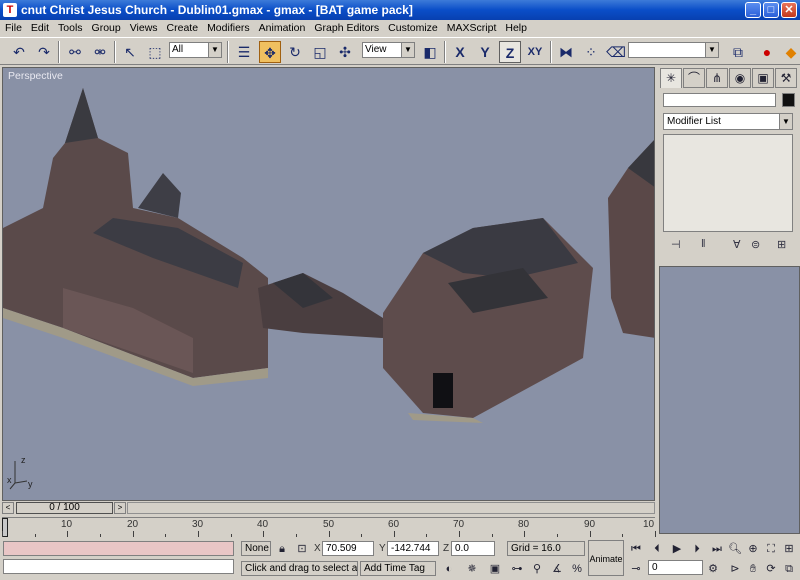 Image resolution: width=800 pixels, height=580 pixels. What do you see at coordinates (228, 28) in the screenshot?
I see `menu-modifiers: Modifiers` at bounding box center [228, 28].